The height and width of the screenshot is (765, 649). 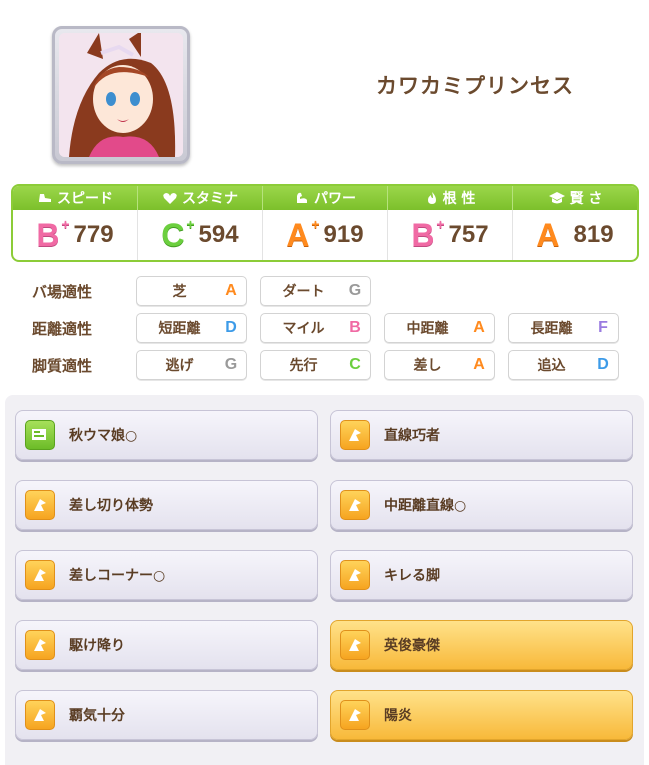 I want to click on grad-cap-icon, so click(x=556, y=198).